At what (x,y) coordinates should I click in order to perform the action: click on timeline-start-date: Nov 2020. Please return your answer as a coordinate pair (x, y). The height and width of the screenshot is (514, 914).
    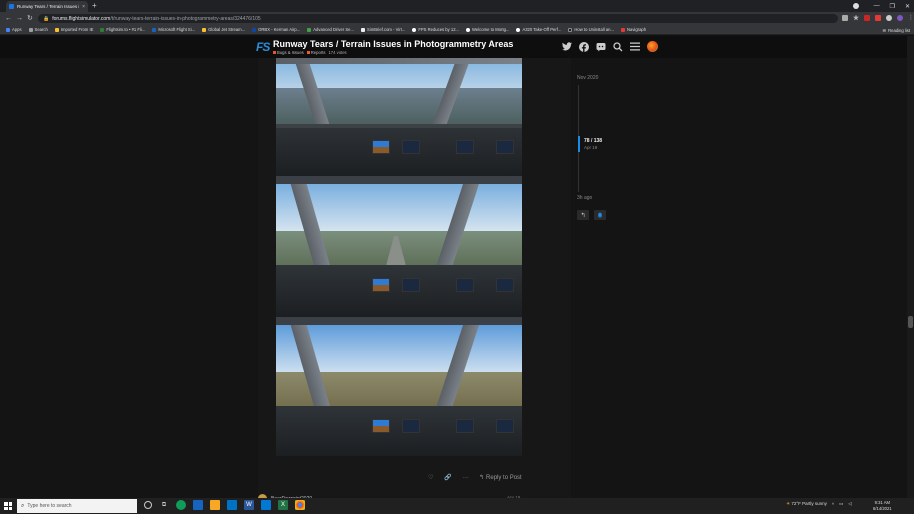
    Looking at the image, I should click on (587, 78).